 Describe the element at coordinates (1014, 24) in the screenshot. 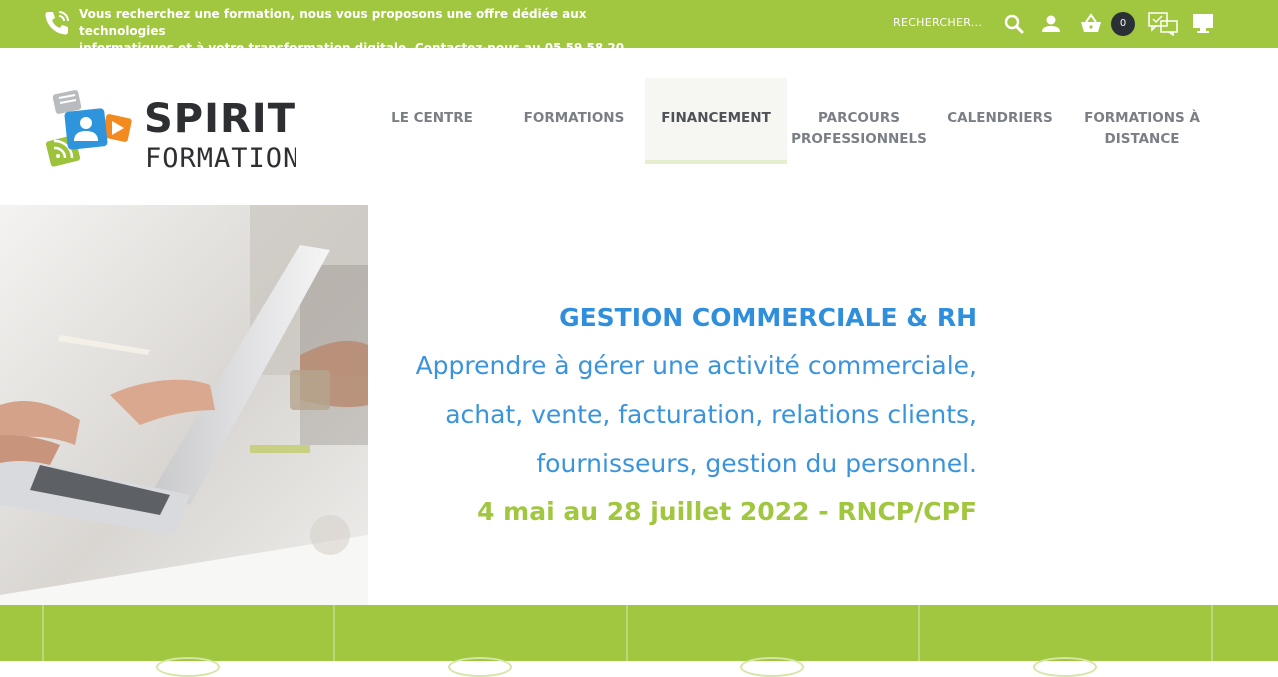

I see `search-icon` at that location.